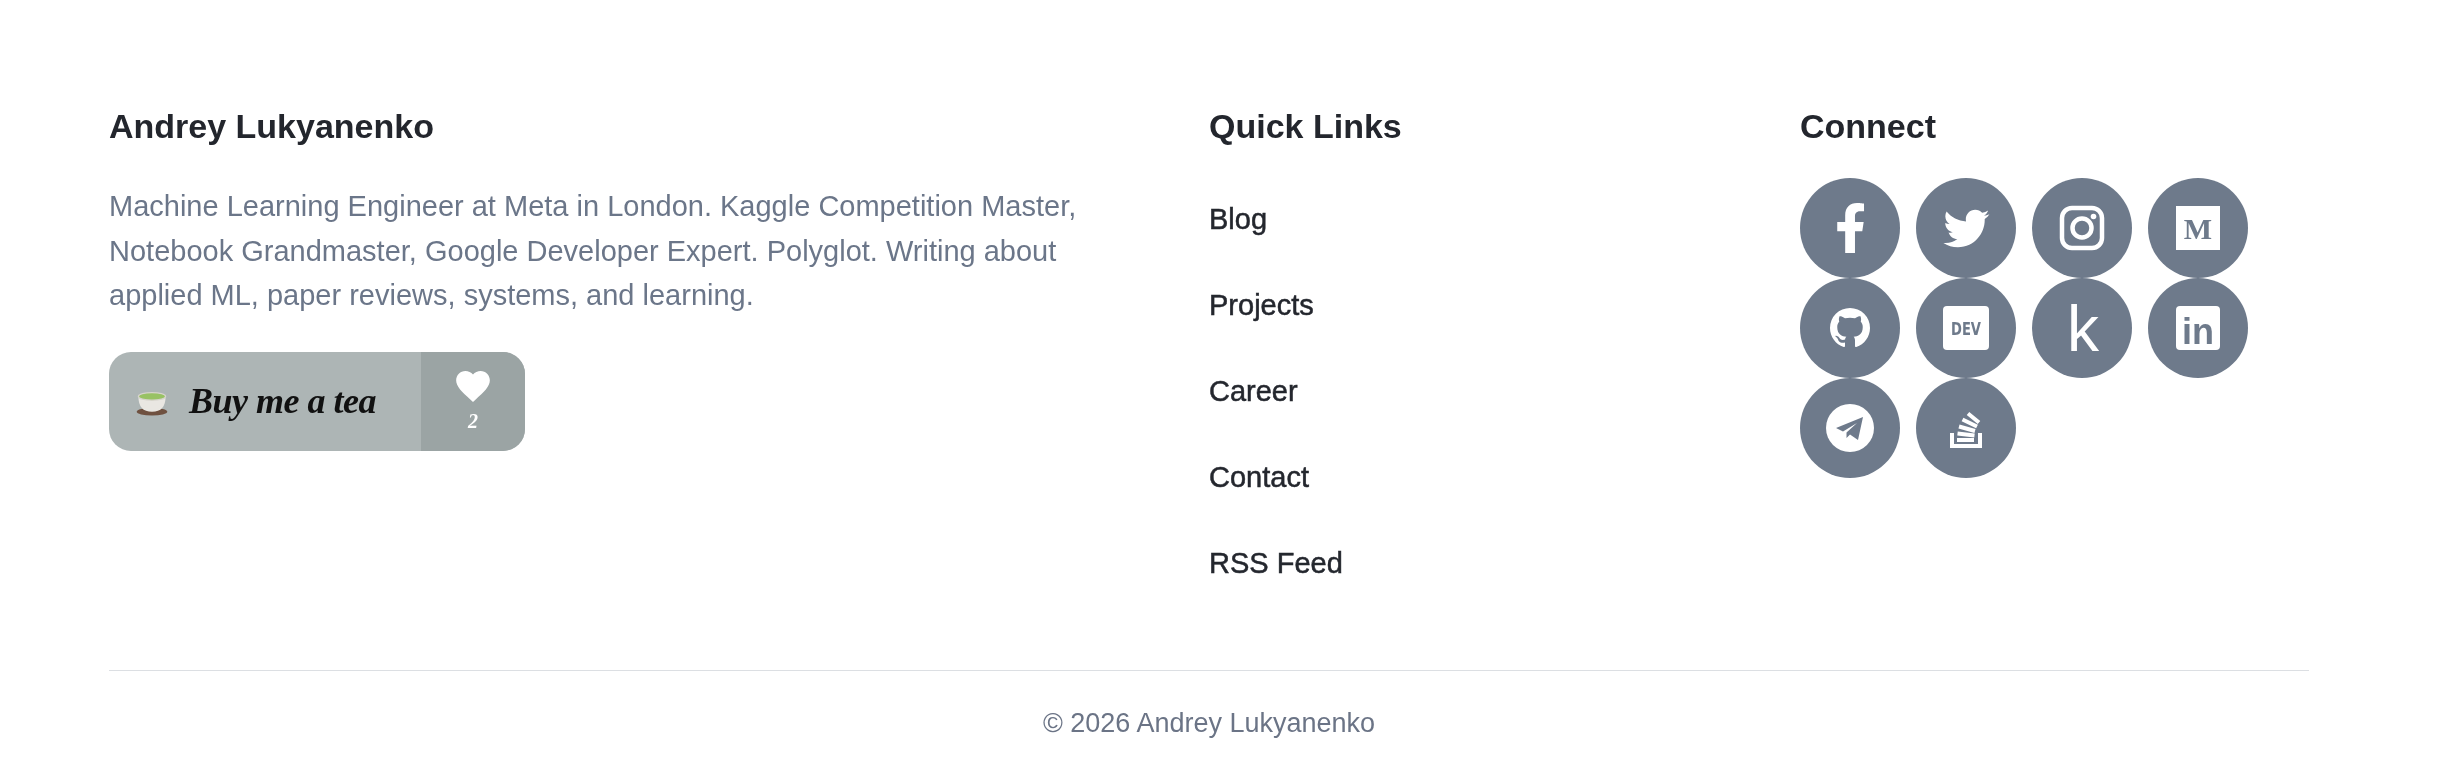  I want to click on like-count: 2, so click(473, 420).